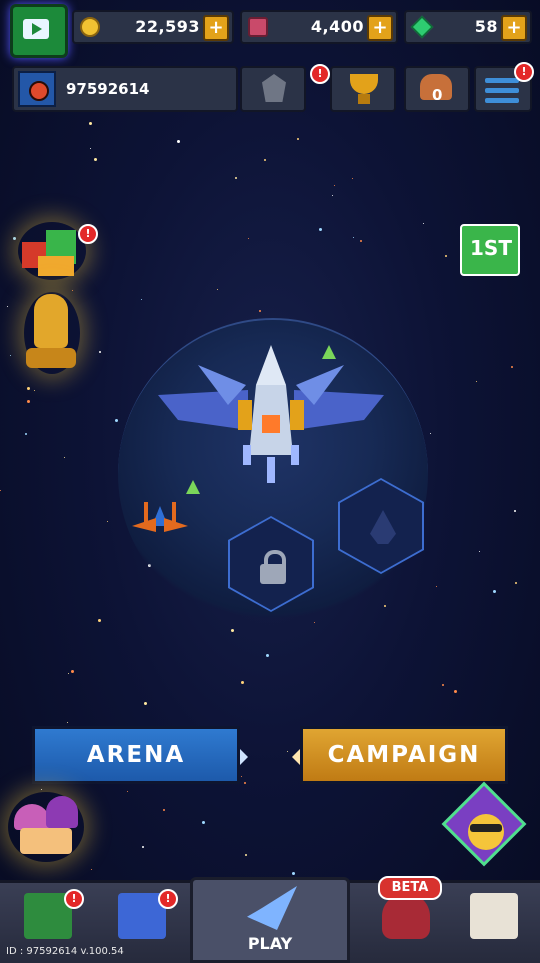 This screenshot has width=540, height=963. Describe the element at coordinates (514, 28) in the screenshot. I see `add-gems-button: +` at that location.